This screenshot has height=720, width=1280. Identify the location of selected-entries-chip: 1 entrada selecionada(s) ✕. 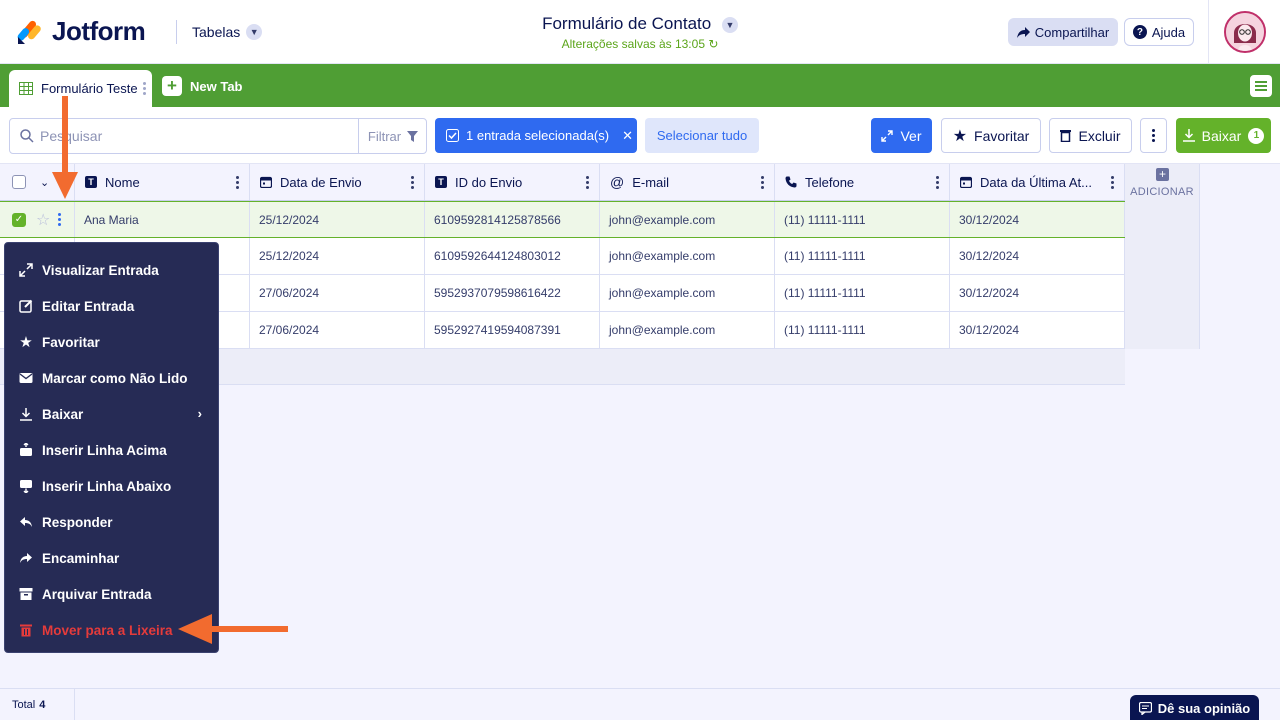
(536, 135).